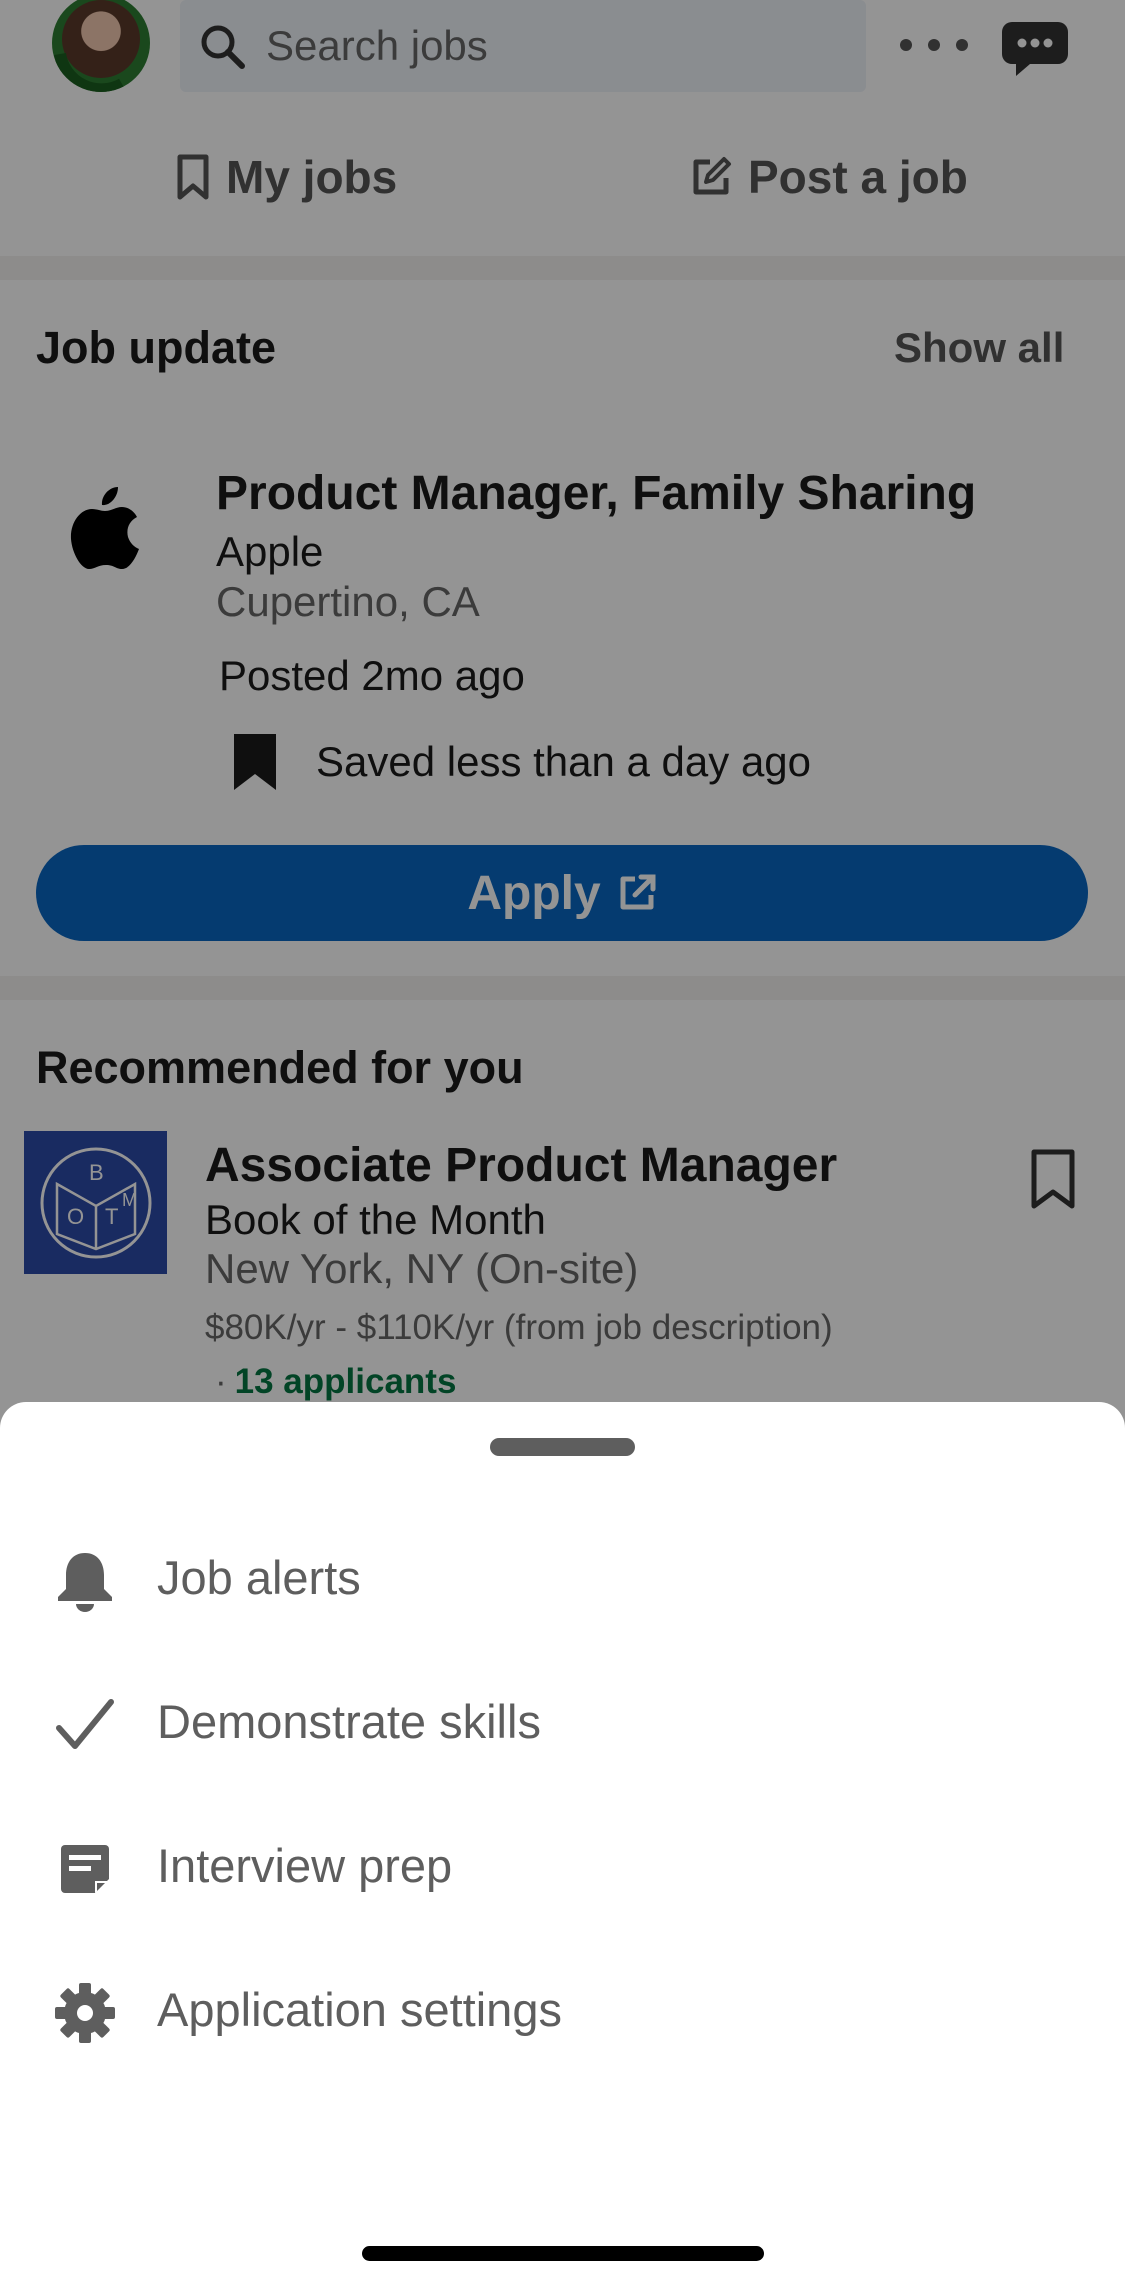 The height and width of the screenshot is (2284, 1125). Describe the element at coordinates (259, 1577) in the screenshot. I see `menu-label: Job alerts` at that location.